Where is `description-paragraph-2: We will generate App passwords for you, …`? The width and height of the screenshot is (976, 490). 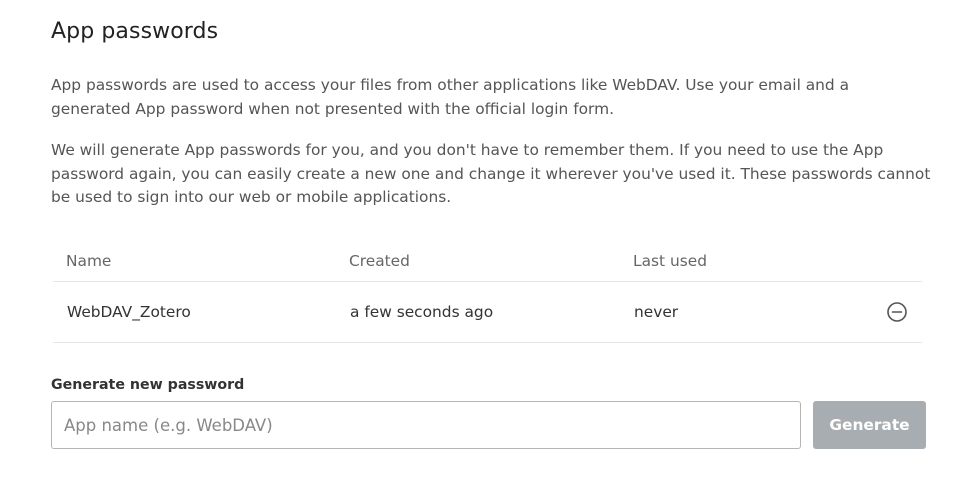 description-paragraph-2: We will generate App passwords for you, … is located at coordinates (491, 173).